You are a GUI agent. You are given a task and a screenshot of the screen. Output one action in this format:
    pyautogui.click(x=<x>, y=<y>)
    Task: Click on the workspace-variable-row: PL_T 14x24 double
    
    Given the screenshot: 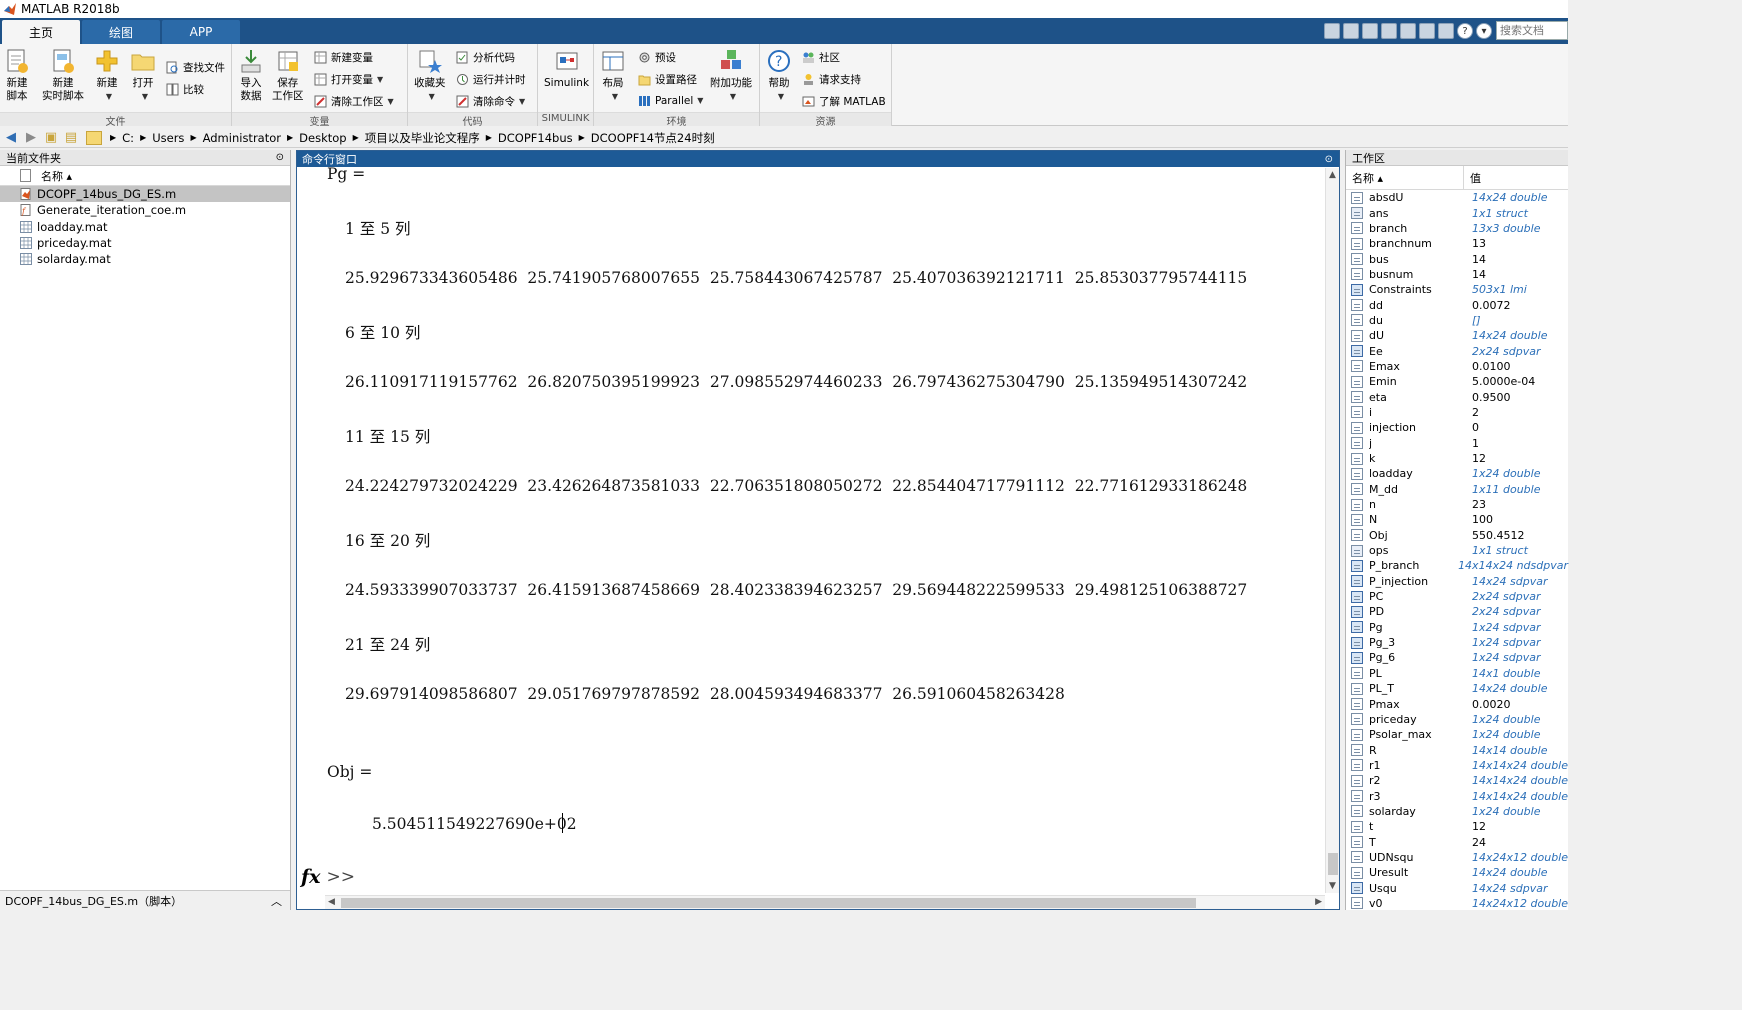 What is the action you would take?
    pyautogui.click(x=1457, y=688)
    